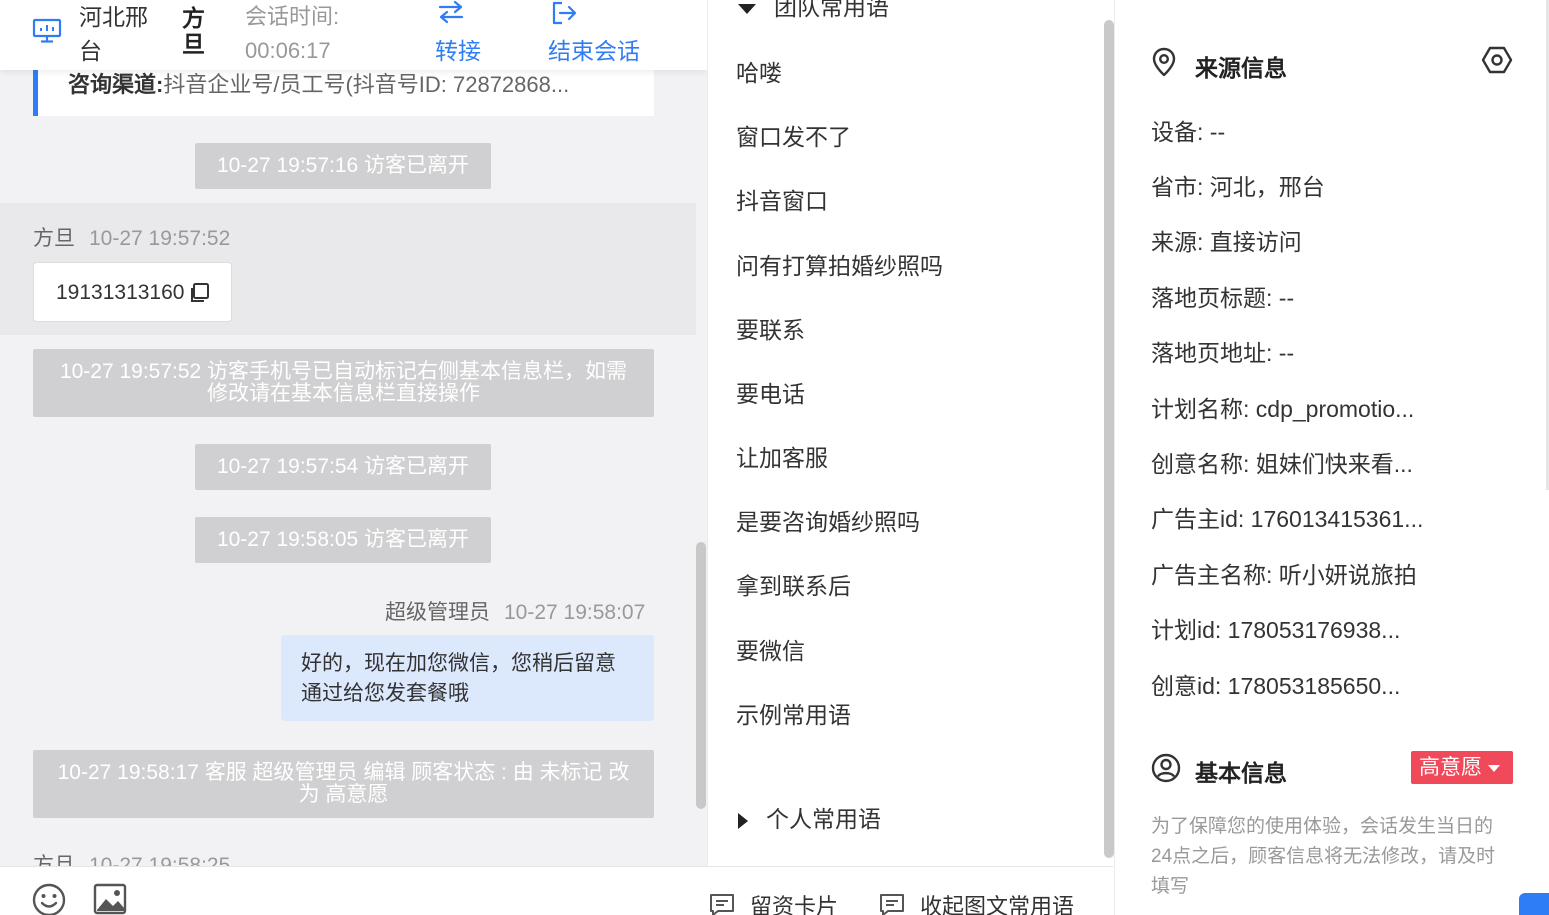  Describe the element at coordinates (288, 50) in the screenshot. I see `session-time-value: 00:06:17` at that location.